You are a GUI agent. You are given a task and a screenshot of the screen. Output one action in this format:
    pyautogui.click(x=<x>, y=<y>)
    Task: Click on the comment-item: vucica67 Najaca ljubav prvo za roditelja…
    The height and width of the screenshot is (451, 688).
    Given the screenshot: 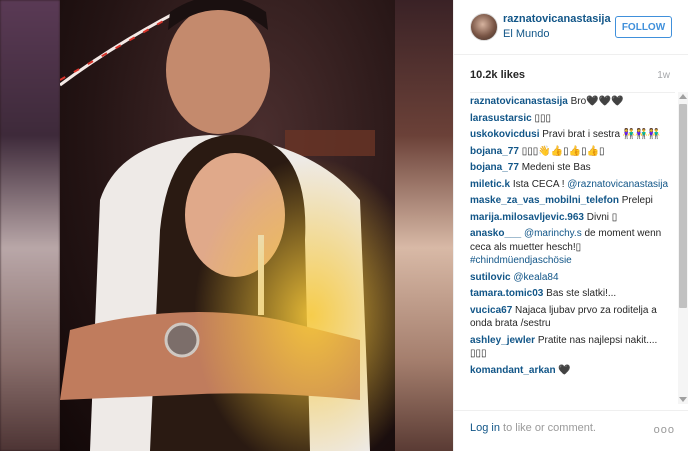 What is the action you would take?
    pyautogui.click(x=572, y=317)
    